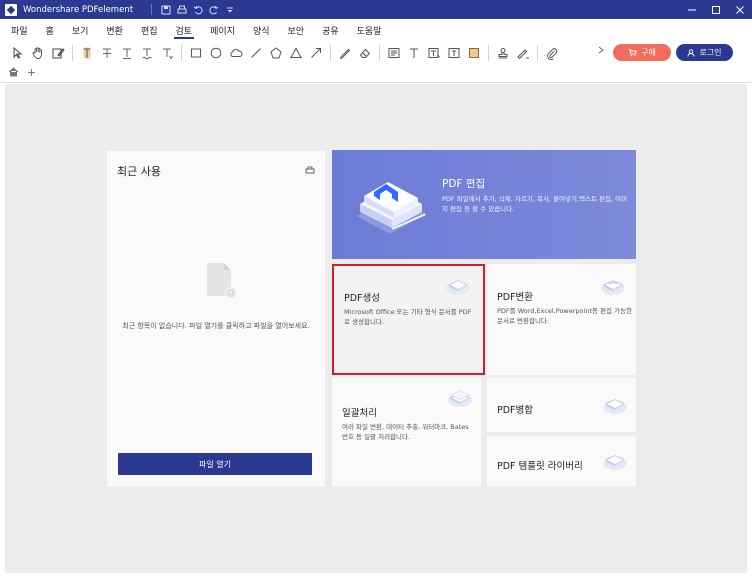 The height and width of the screenshot is (577, 752). I want to click on quick-access-dropdown-icon, so click(230, 10).